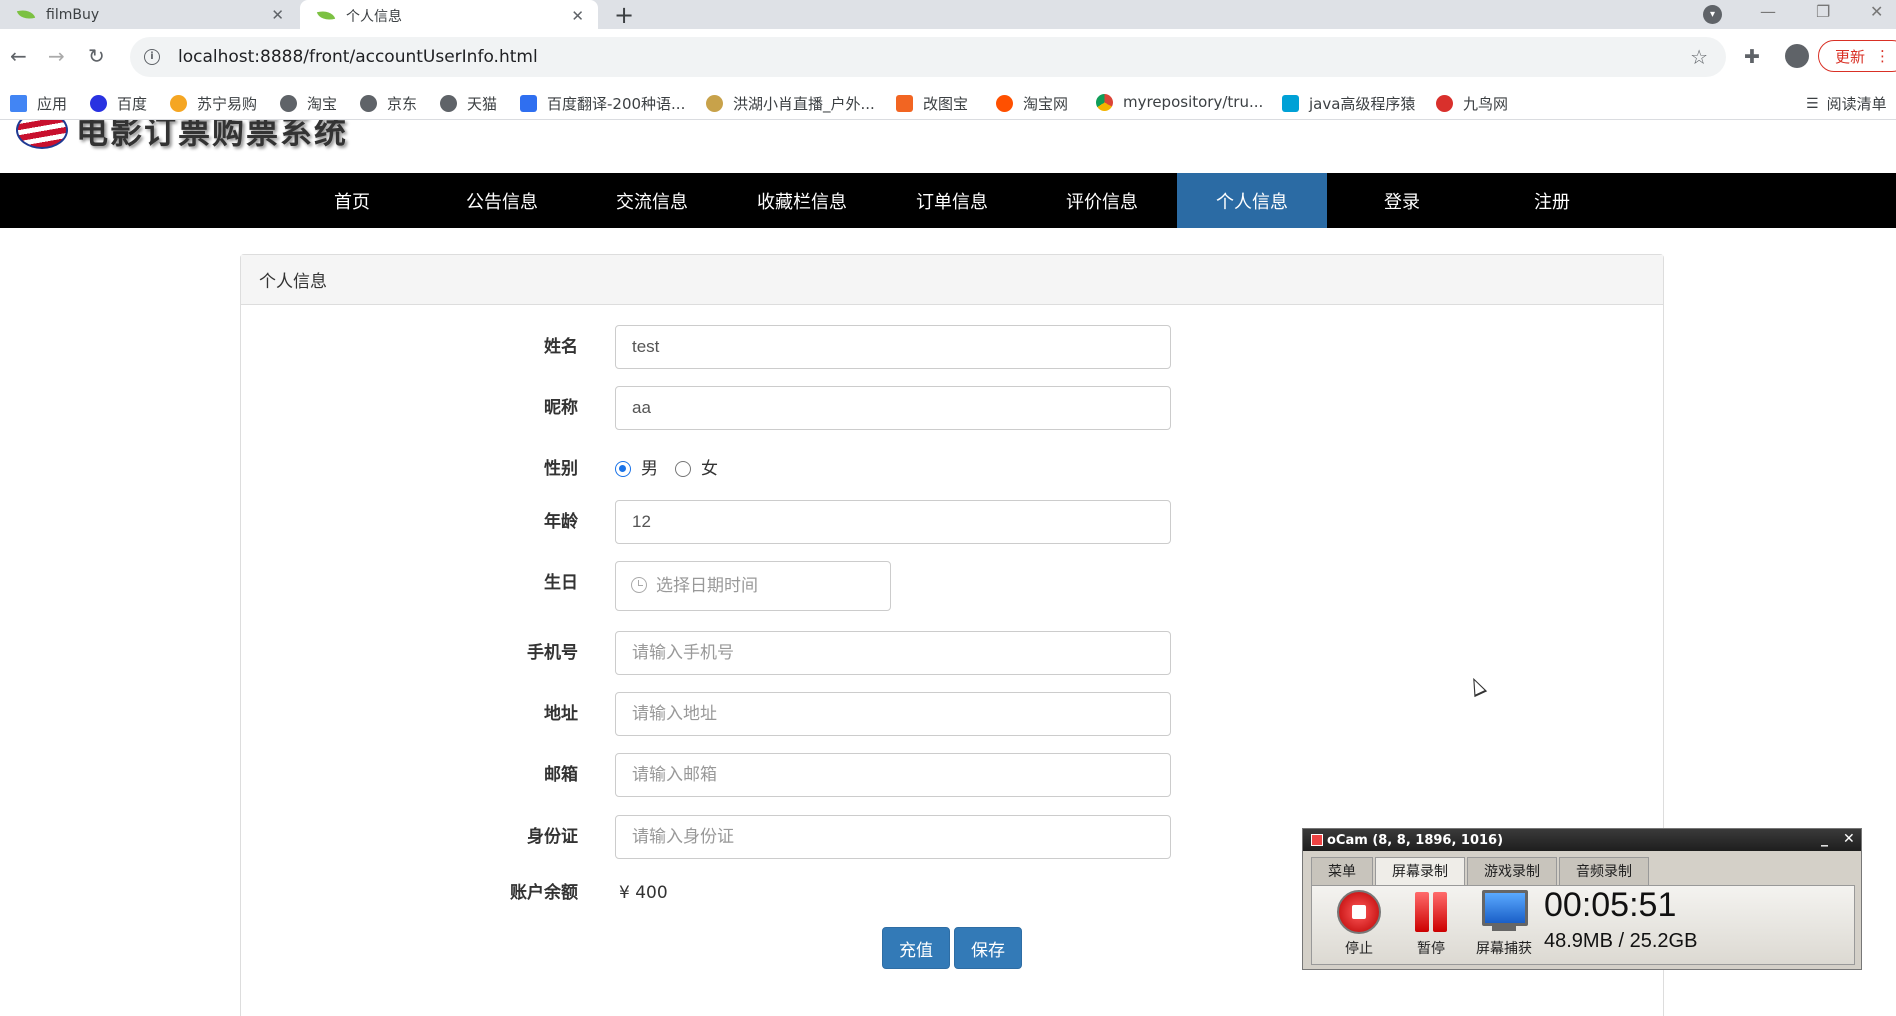 The height and width of the screenshot is (1016, 1896). Describe the element at coordinates (1752, 57) in the screenshot. I see `extensions-puzzle-icon: ✚` at that location.